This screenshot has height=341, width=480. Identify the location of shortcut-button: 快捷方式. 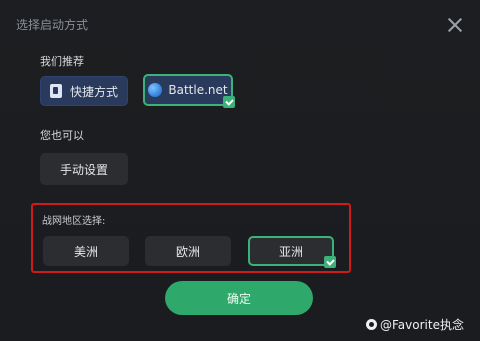
(84, 91).